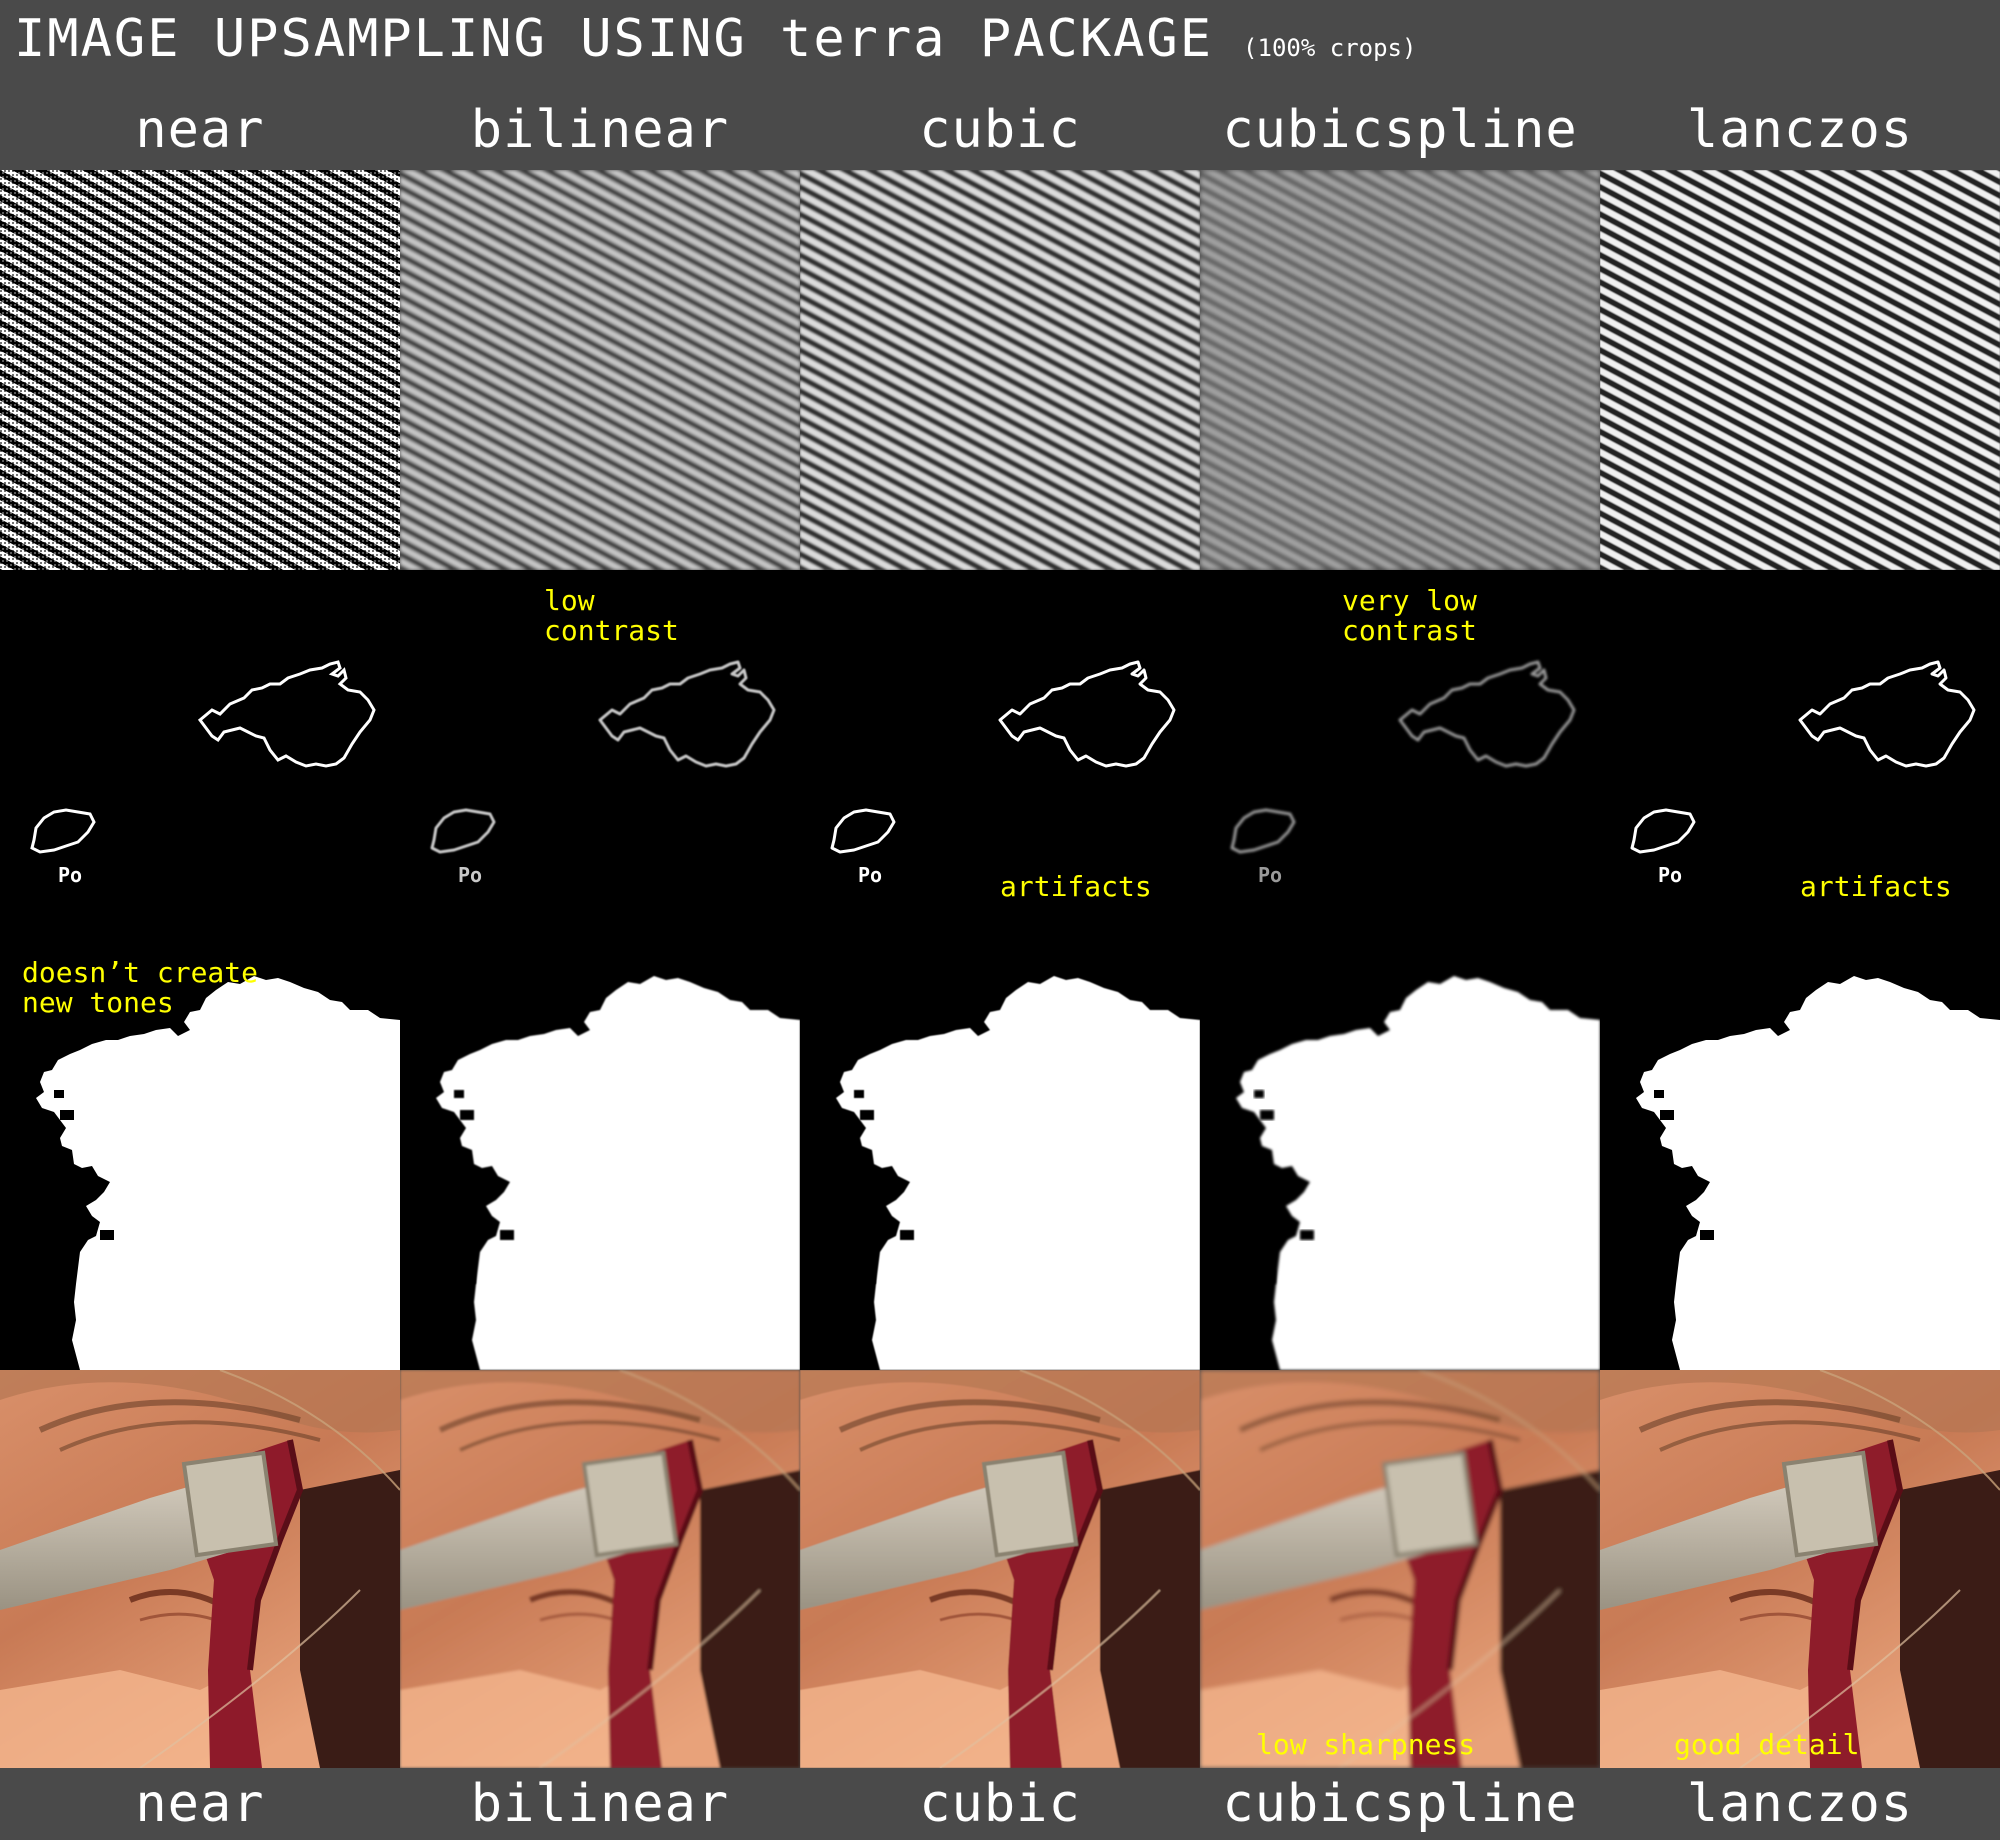  I want to click on note-low-contrast: low contrast, so click(611, 615).